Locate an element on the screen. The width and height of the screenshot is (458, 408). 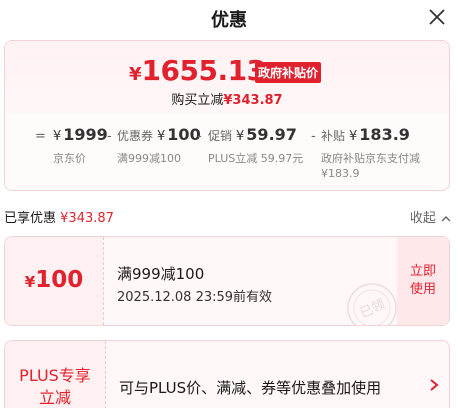
use-now-label: 立即使用 is located at coordinates (422, 280).